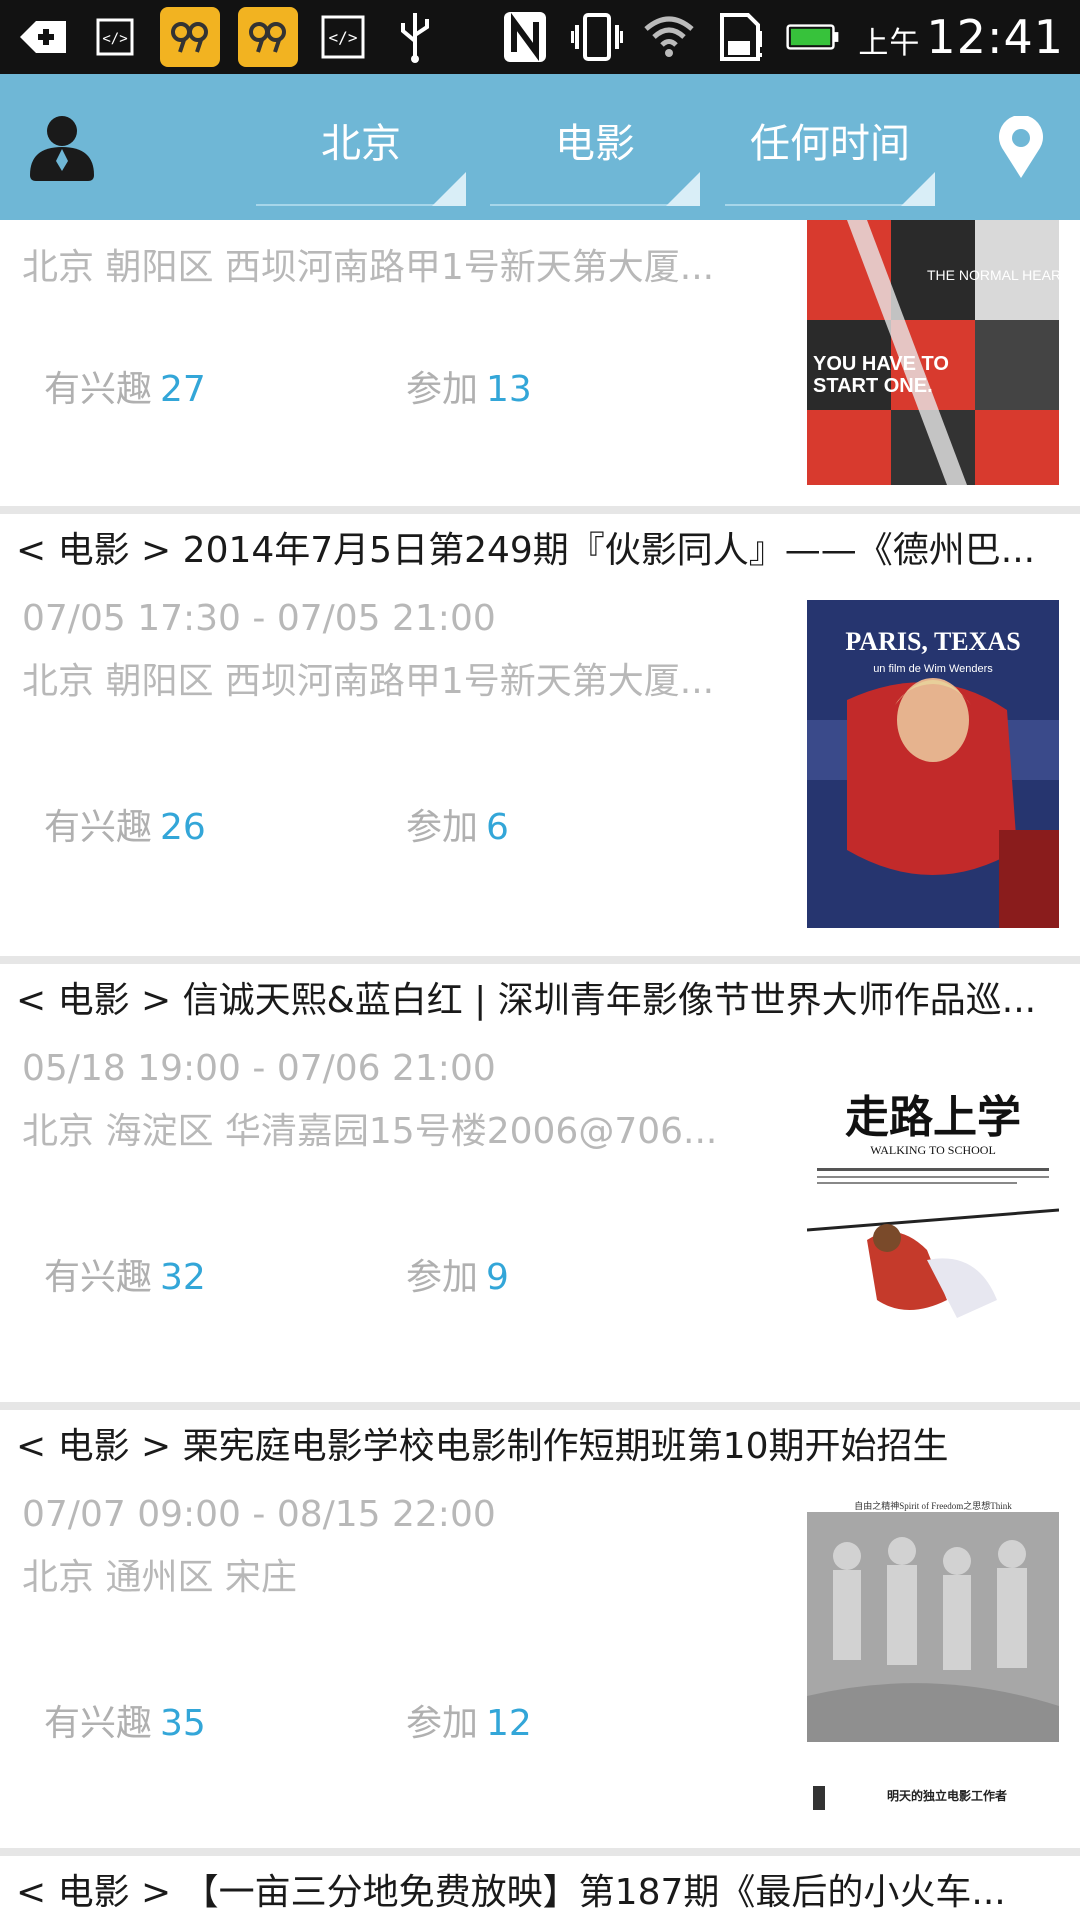 The height and width of the screenshot is (1920, 1080). I want to click on status-bar: </> </> 上午 12:41, so click(540, 37).